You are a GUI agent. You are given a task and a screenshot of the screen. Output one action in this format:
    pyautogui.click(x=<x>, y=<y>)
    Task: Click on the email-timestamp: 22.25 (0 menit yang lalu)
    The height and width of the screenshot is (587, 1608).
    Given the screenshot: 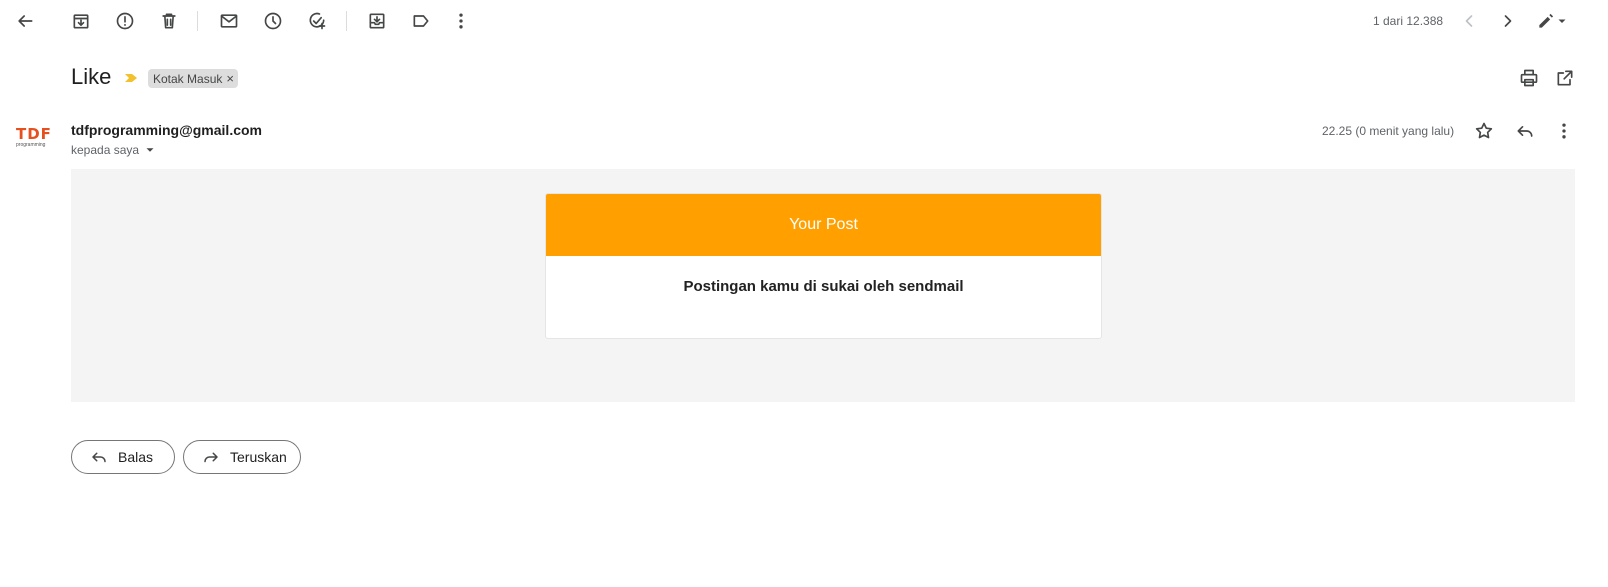 What is the action you would take?
    pyautogui.click(x=1388, y=131)
    